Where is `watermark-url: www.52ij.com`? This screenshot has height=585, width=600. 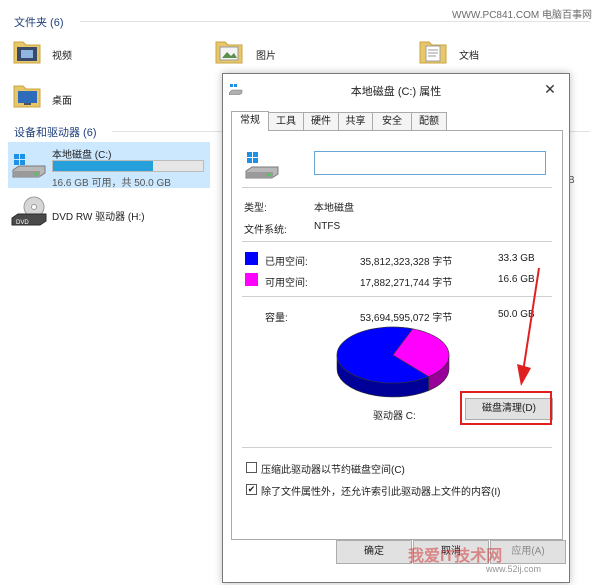
watermark-url: www.52ij.com is located at coordinates (514, 569).